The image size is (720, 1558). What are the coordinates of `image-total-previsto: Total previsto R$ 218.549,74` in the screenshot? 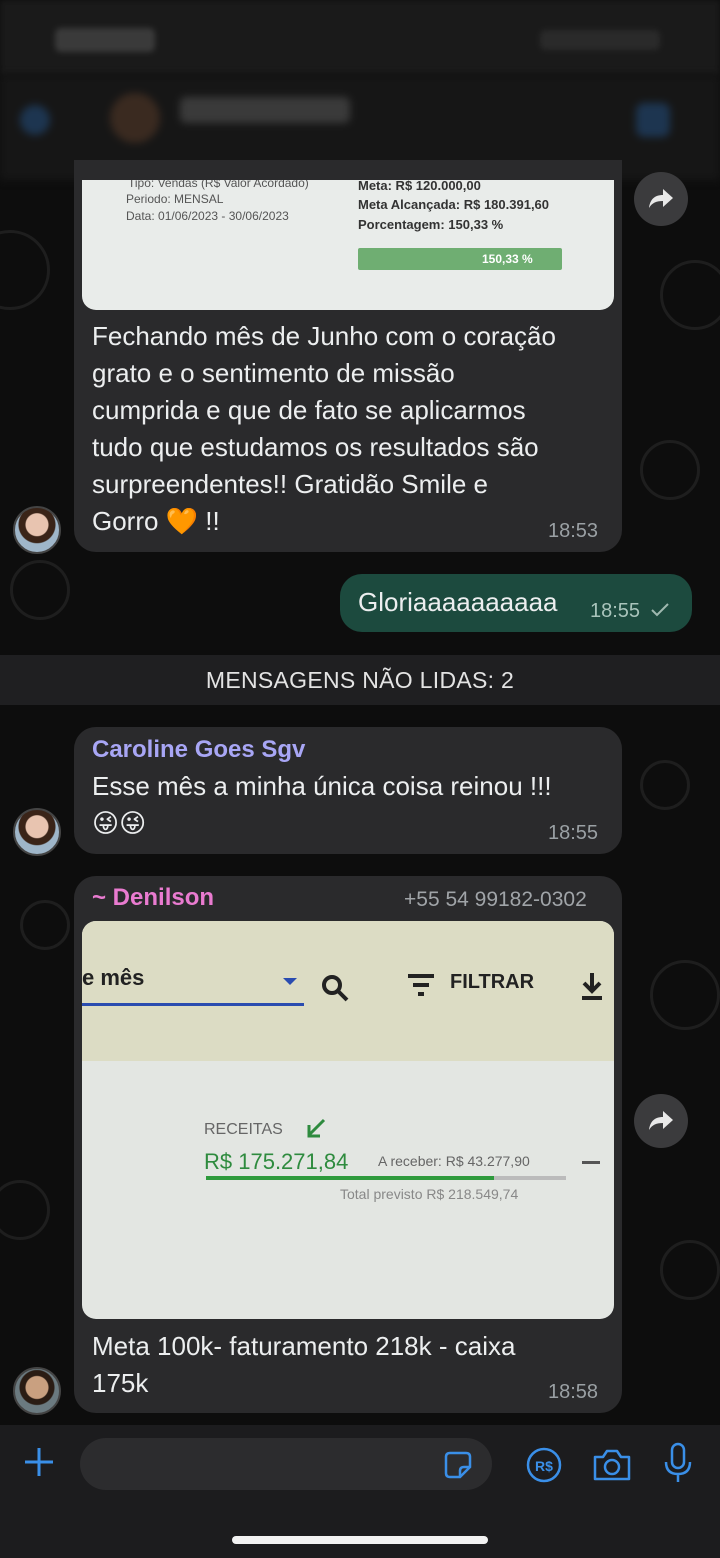 It's located at (429, 1194).